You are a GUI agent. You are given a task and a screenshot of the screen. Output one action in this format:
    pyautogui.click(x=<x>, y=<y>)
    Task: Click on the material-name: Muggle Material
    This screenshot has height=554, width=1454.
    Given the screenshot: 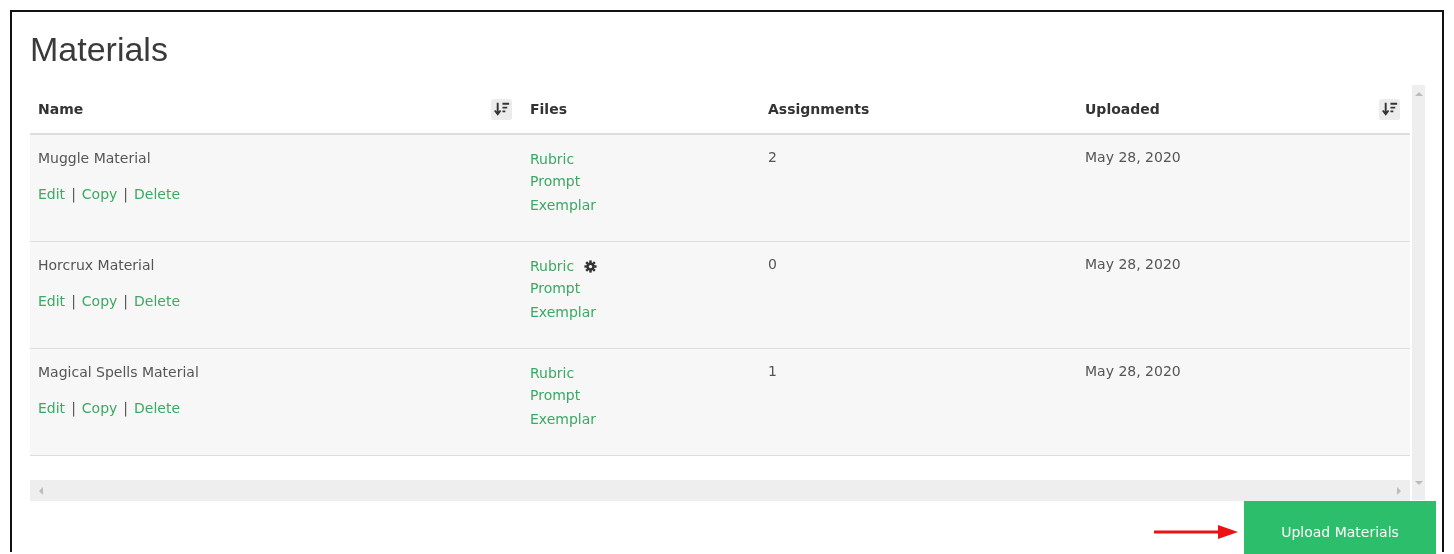 What is the action you would take?
    pyautogui.click(x=95, y=158)
    